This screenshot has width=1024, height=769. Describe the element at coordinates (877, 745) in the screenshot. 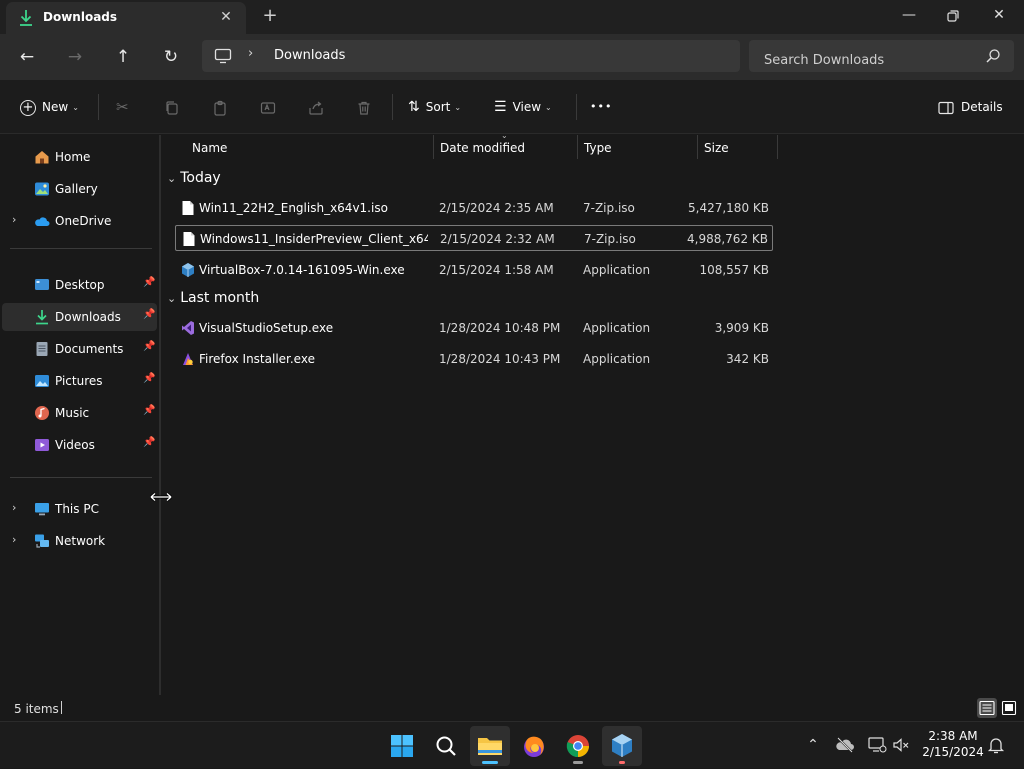

I see `network-status-icon` at that location.